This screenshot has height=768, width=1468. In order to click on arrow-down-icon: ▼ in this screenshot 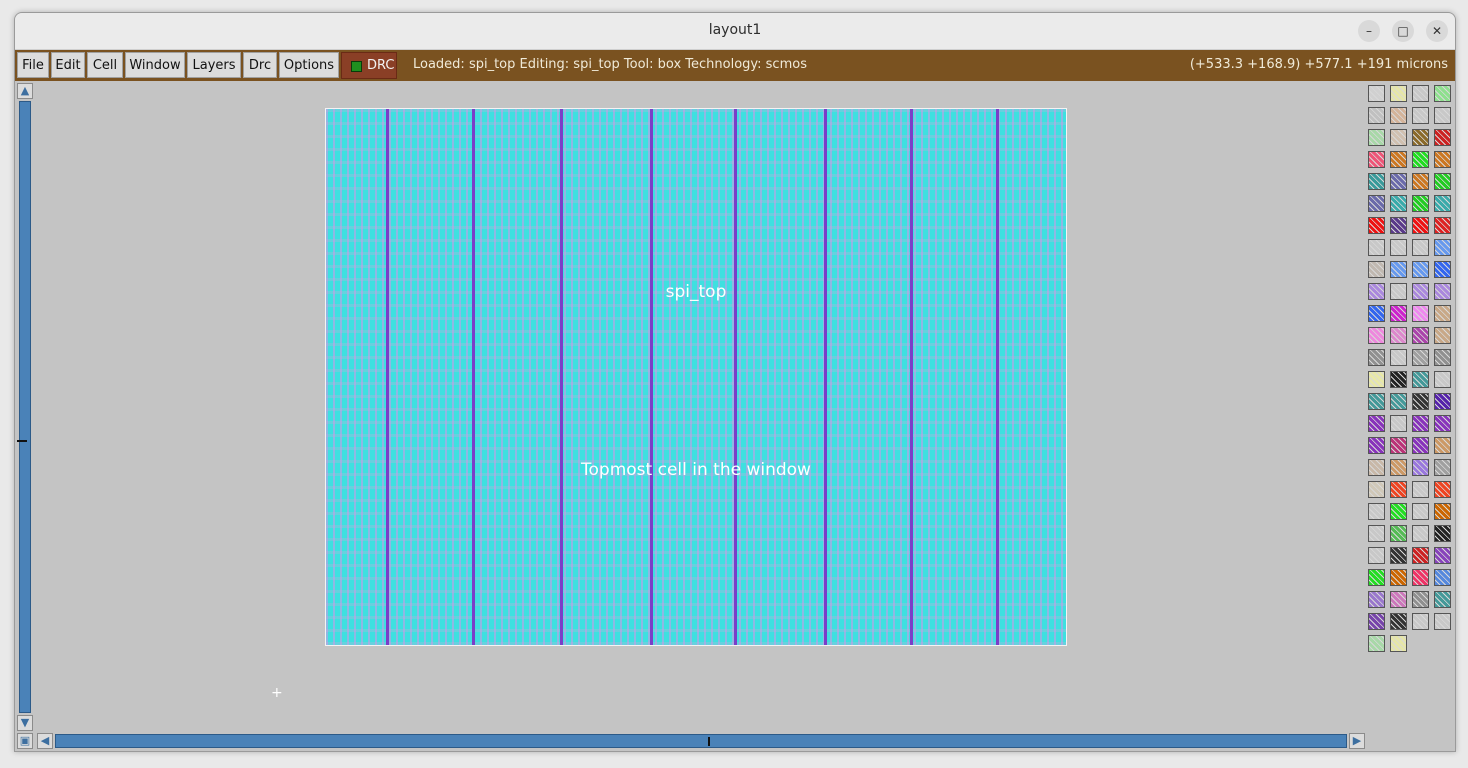, I will do `click(25, 723)`.